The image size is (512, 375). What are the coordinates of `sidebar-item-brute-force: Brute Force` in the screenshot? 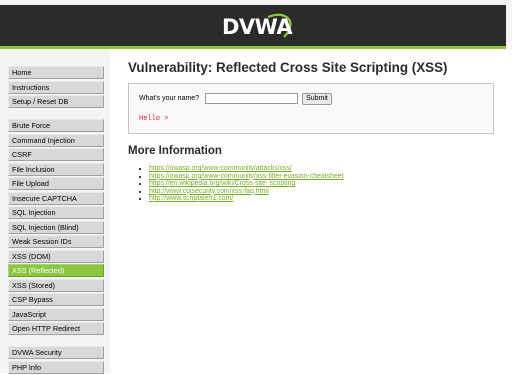 It's located at (56, 125).